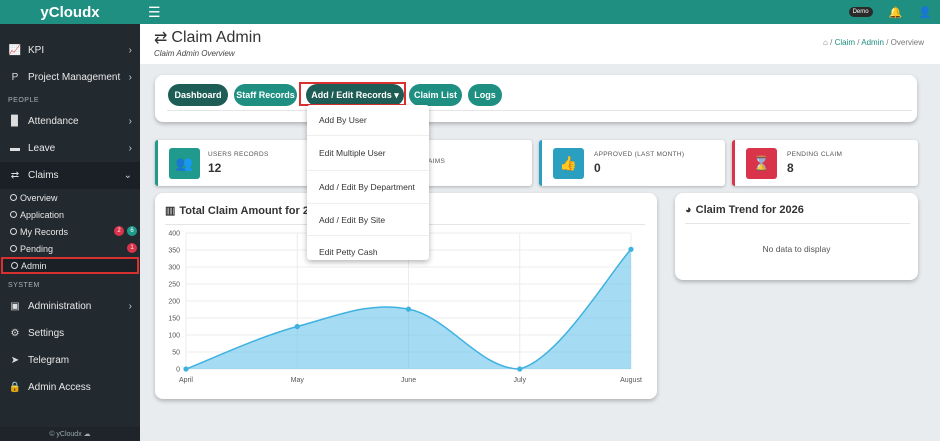 The width and height of the screenshot is (940, 441). I want to click on claim-trend-card: ◕ Claim Trend for 2026 No data to display, so click(796, 236).